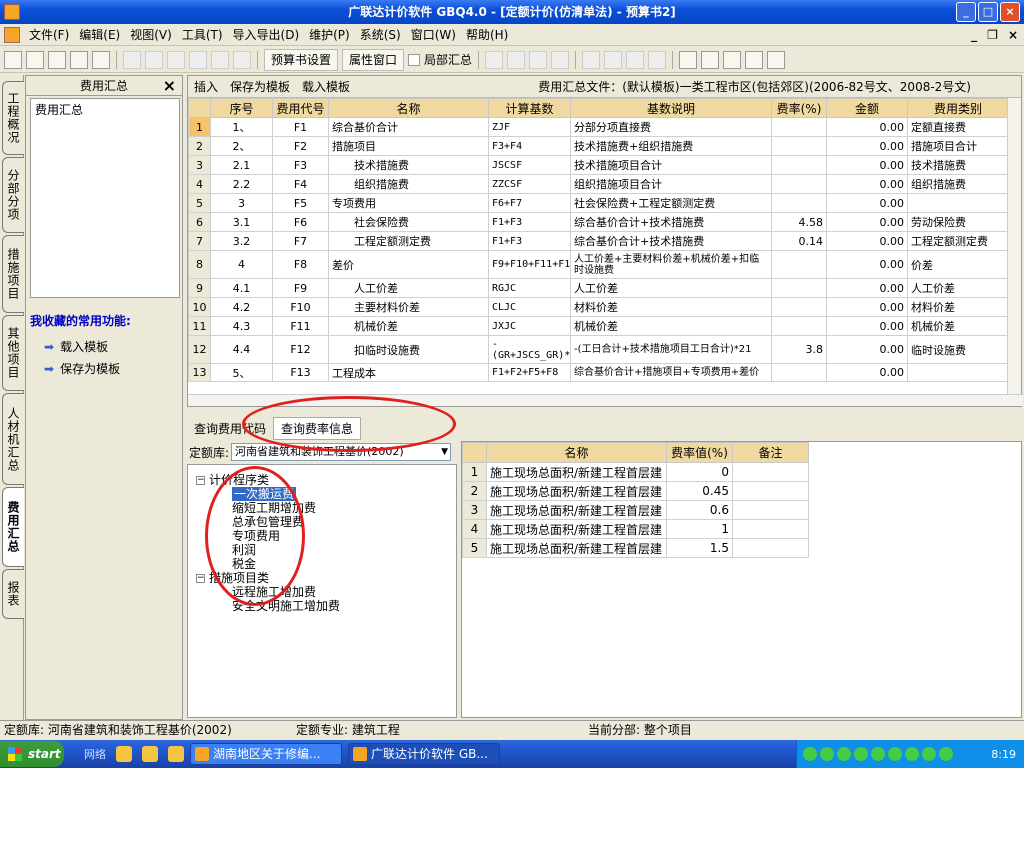 The height and width of the screenshot is (841, 1024). I want to click on prev-icon, so click(516, 59).